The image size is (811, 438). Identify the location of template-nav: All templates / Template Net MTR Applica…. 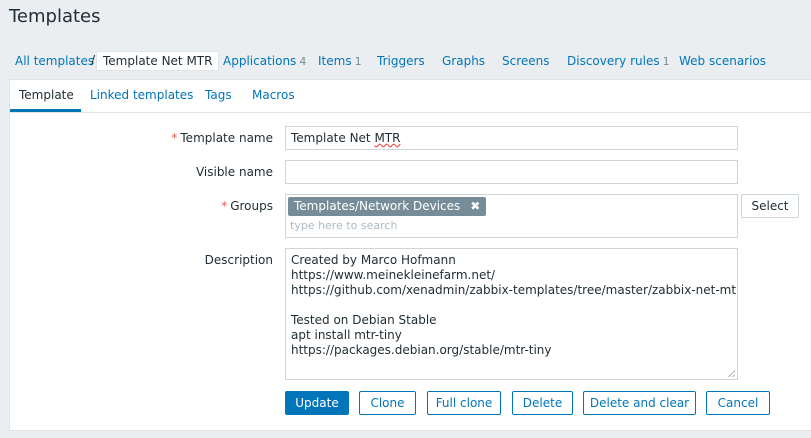
(405, 61).